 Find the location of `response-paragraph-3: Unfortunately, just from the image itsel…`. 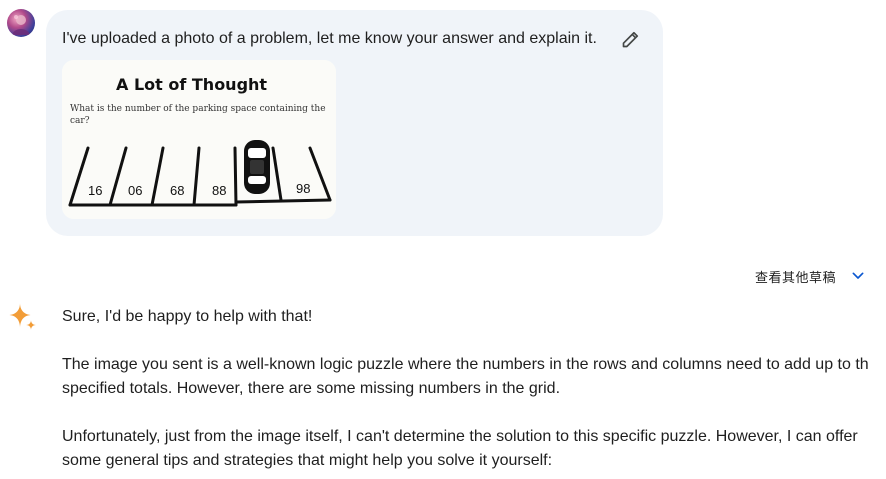

response-paragraph-3: Unfortunately, just from the image itsel… is located at coordinates (474, 449).